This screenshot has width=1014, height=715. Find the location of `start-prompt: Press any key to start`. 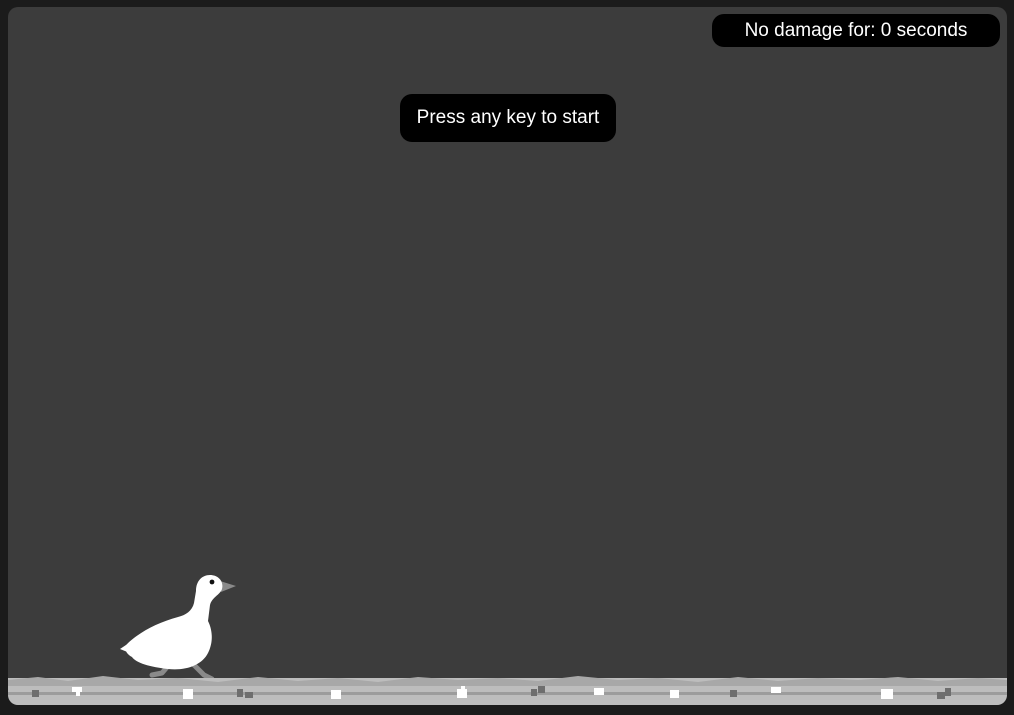

start-prompt: Press any key to start is located at coordinates (508, 118).